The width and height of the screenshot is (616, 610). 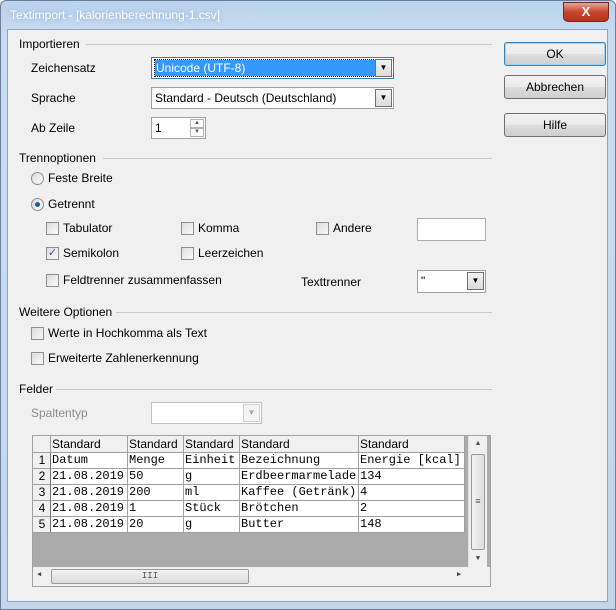 I want to click on tab-checkbox, so click(x=52, y=228).